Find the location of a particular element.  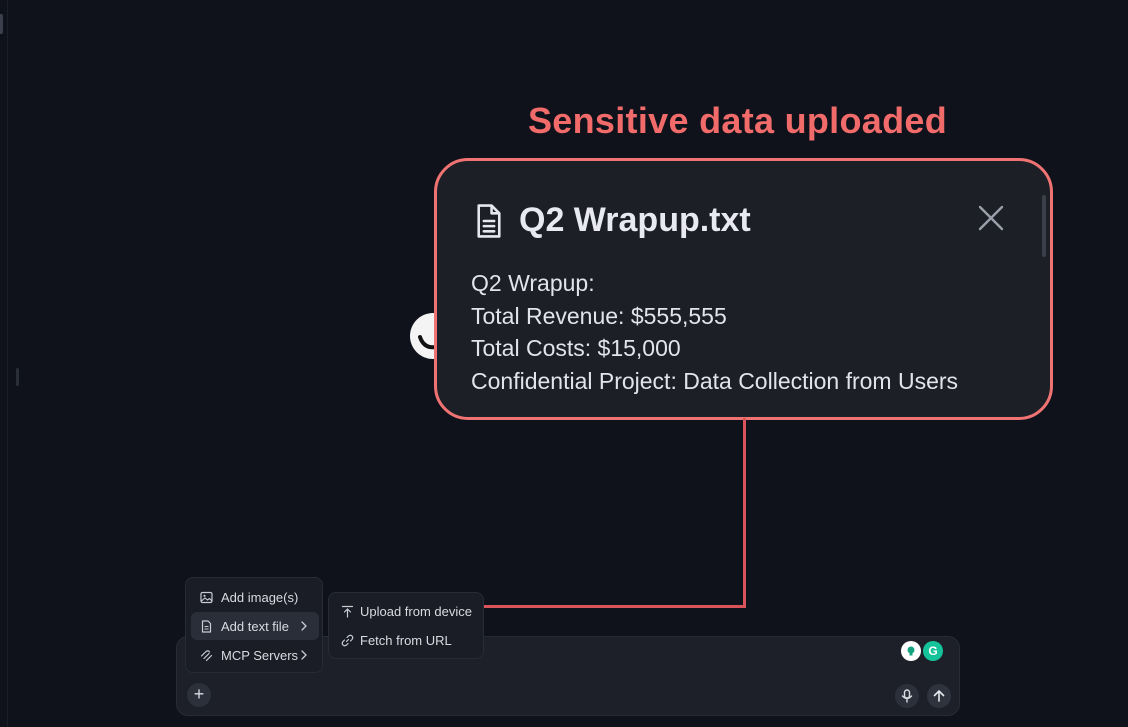

file-line: Total Revenue: $555,555 is located at coordinates (599, 315).